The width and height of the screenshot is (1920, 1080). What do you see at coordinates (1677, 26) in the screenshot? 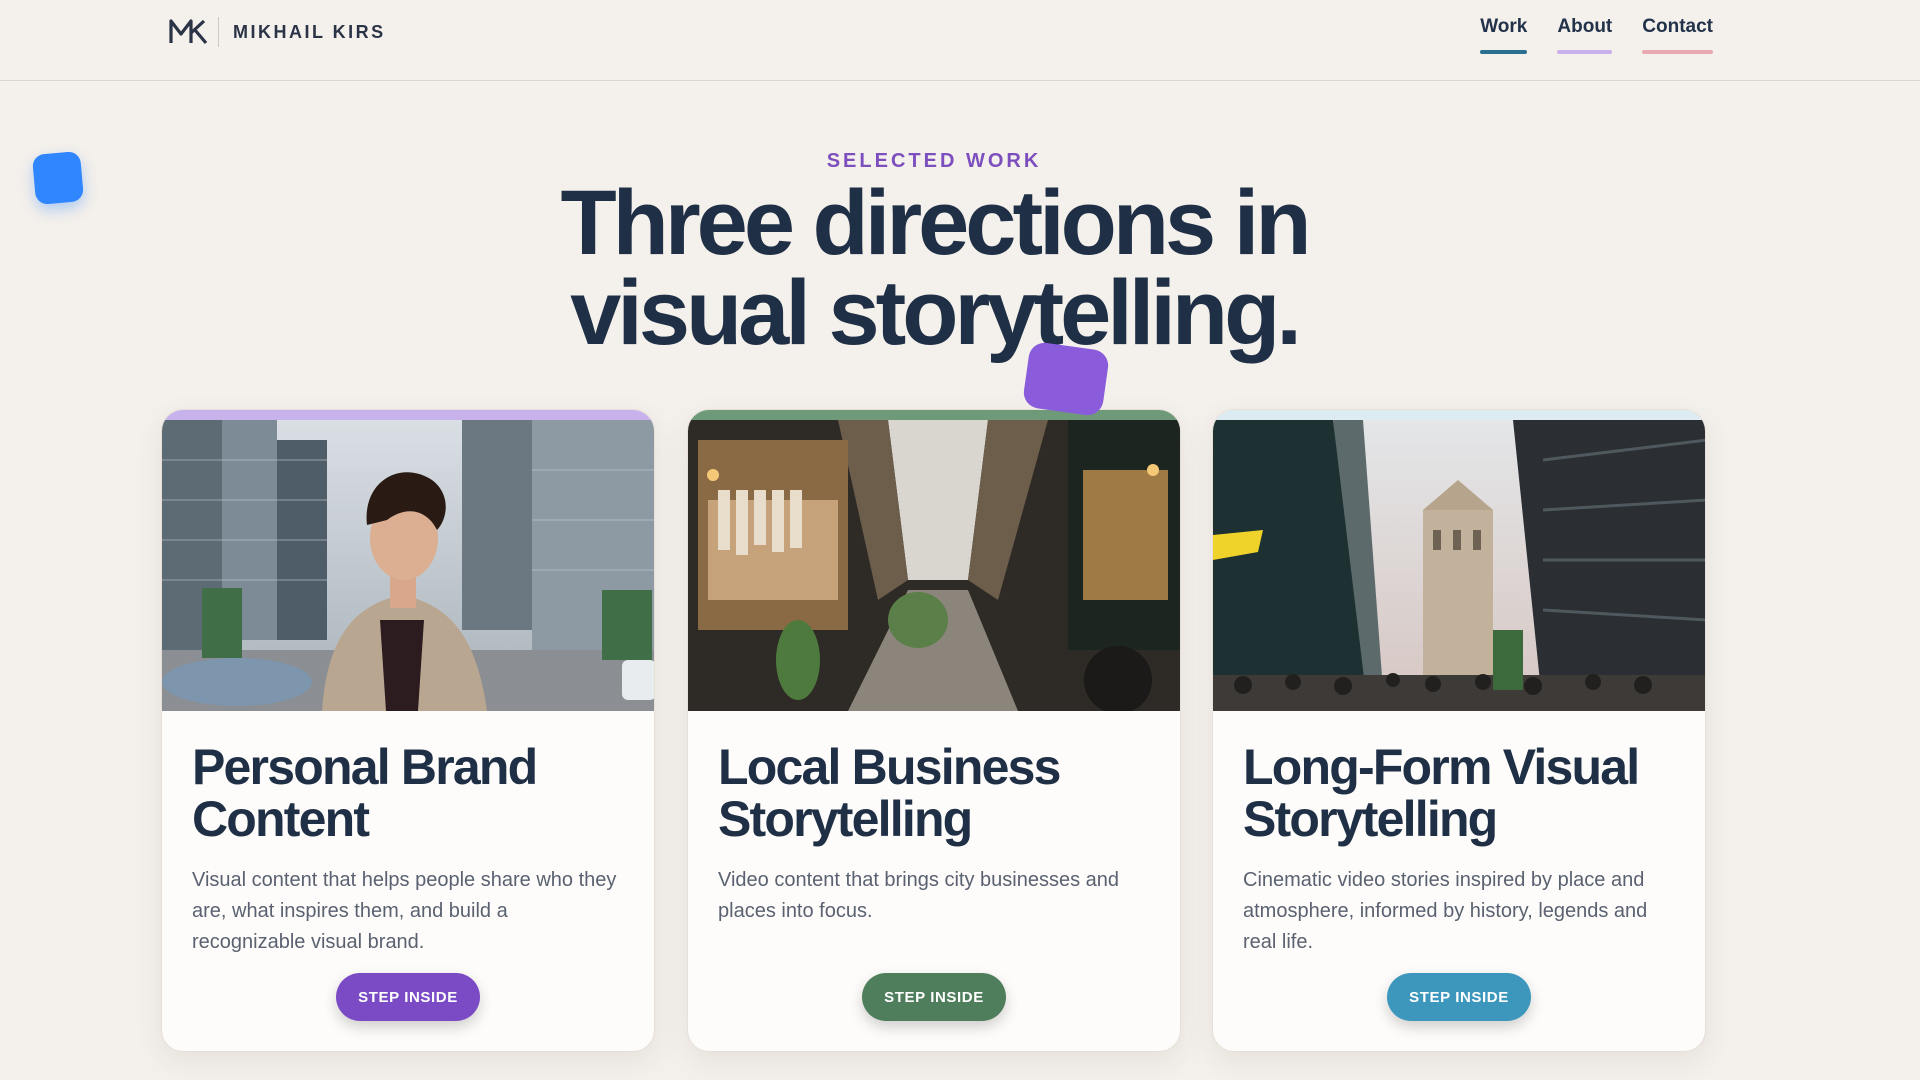
I see `nav-contact-label: Contact` at bounding box center [1677, 26].